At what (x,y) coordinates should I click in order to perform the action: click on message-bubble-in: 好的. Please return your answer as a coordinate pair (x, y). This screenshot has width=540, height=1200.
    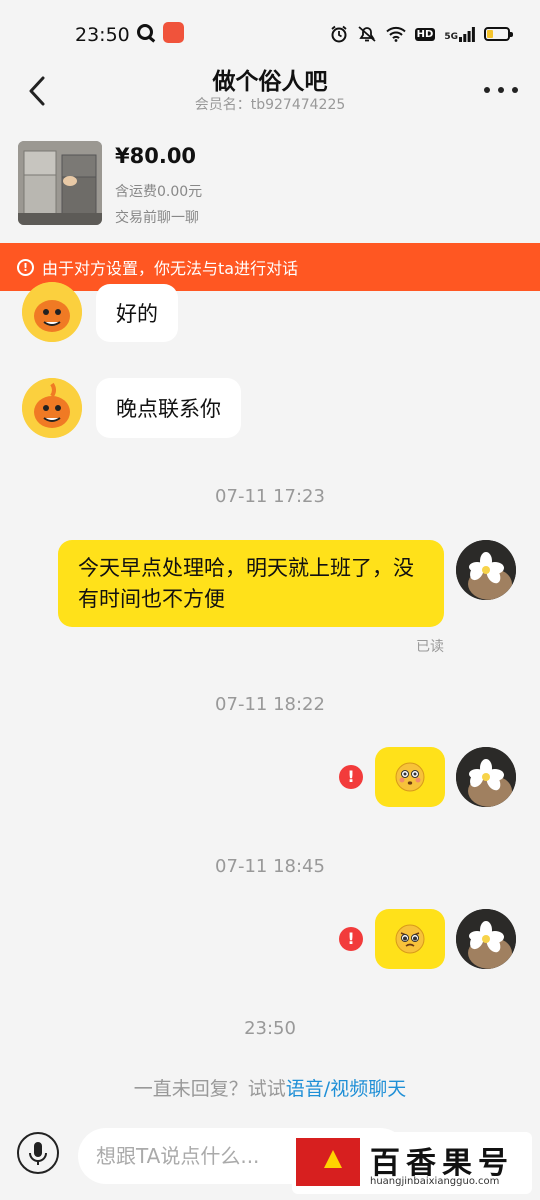
    Looking at the image, I should click on (137, 313).